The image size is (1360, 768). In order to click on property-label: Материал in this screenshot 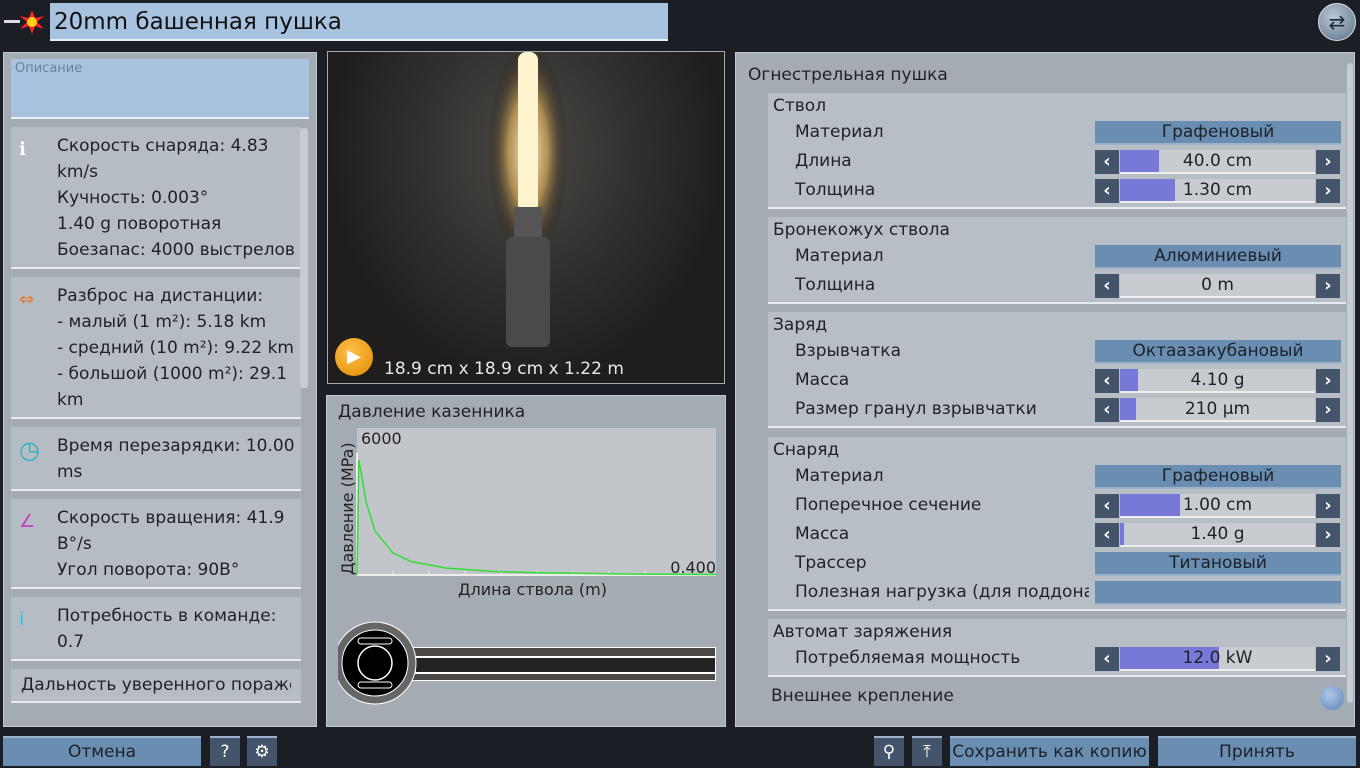, I will do `click(839, 256)`.